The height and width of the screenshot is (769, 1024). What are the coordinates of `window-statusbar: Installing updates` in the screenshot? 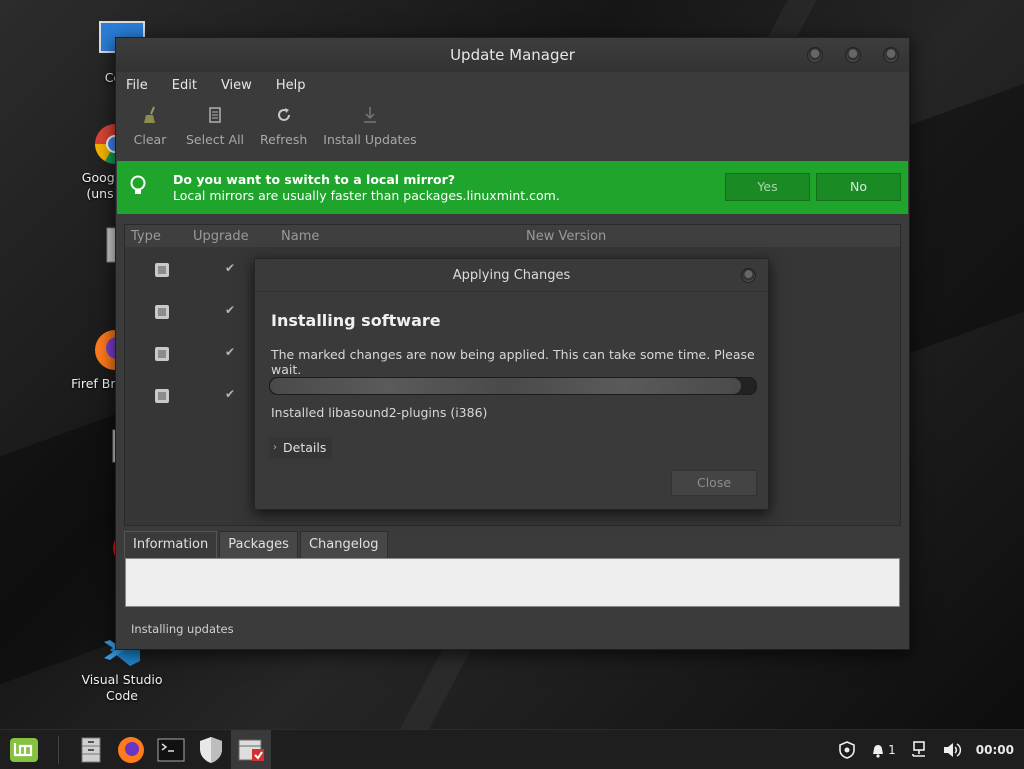 It's located at (182, 629).